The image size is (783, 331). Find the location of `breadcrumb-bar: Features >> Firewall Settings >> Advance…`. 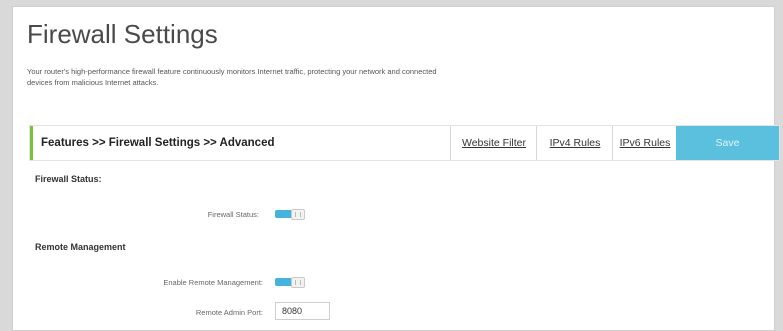

breadcrumb-bar: Features >> Firewall Settings >> Advance… is located at coordinates (404, 143).